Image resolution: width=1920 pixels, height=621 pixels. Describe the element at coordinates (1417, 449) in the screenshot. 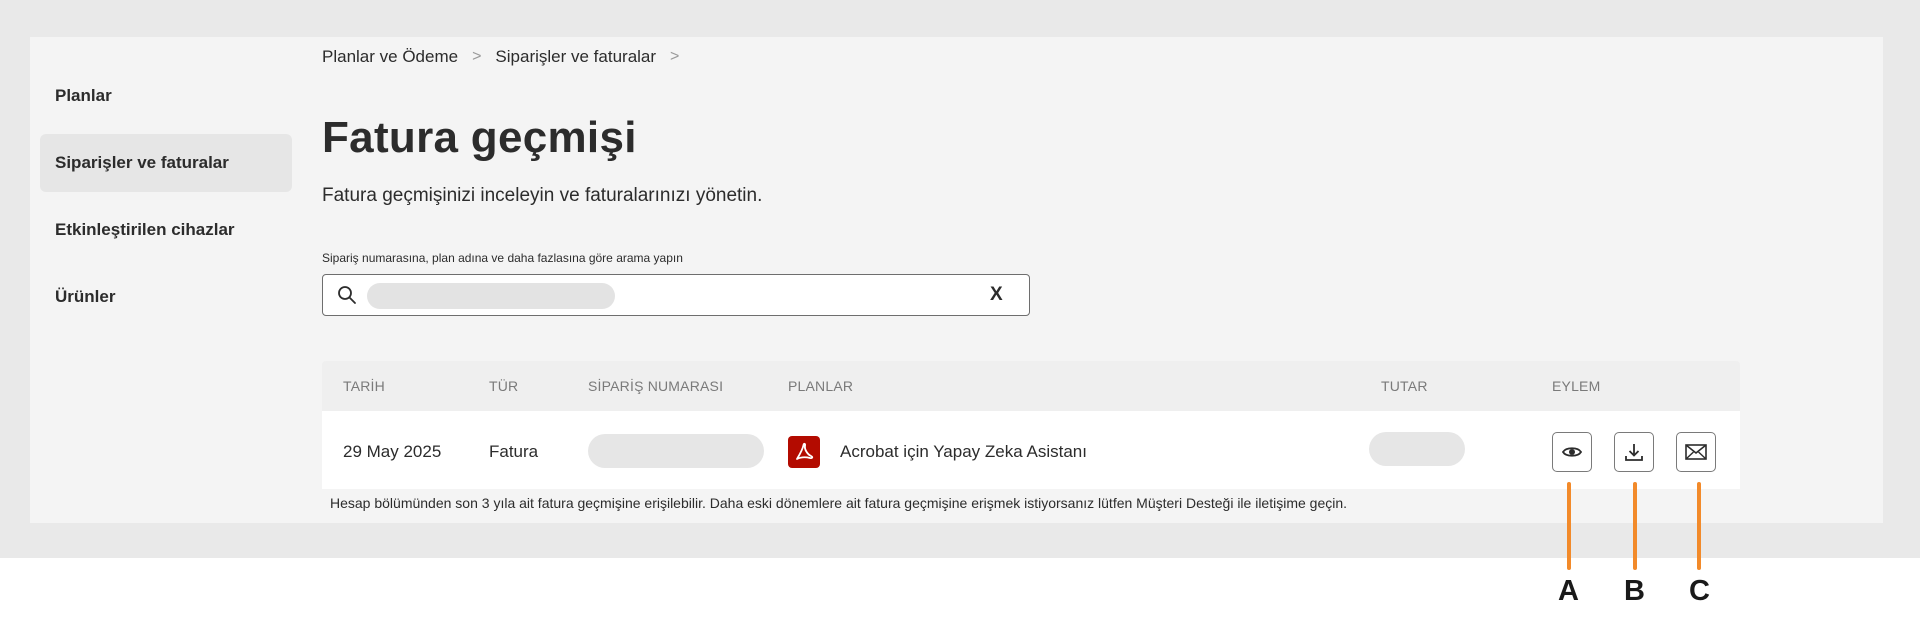

I see `amount-redacted` at that location.